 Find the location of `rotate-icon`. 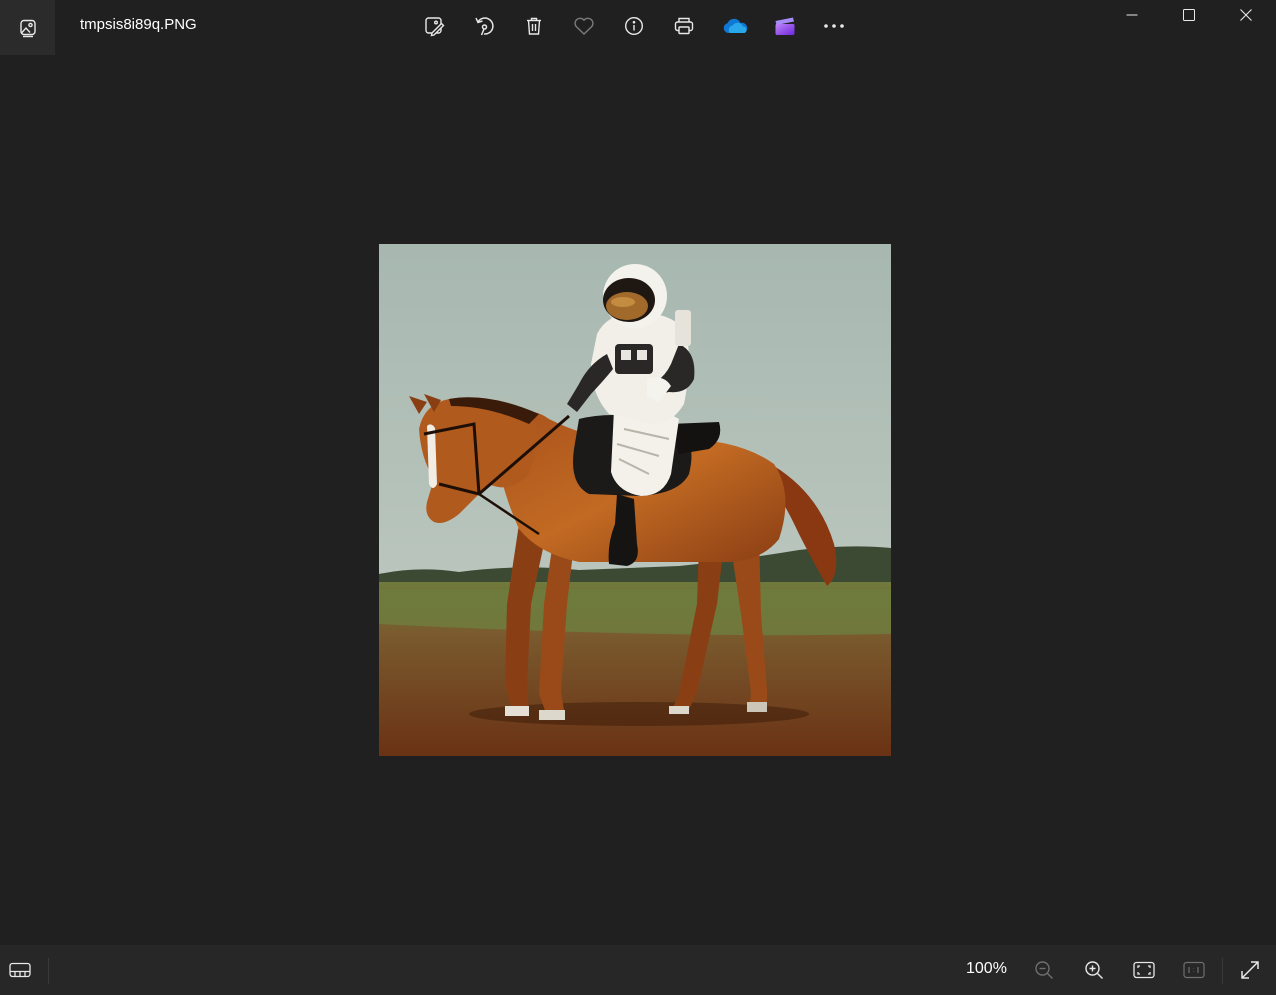

rotate-icon is located at coordinates (484, 26).